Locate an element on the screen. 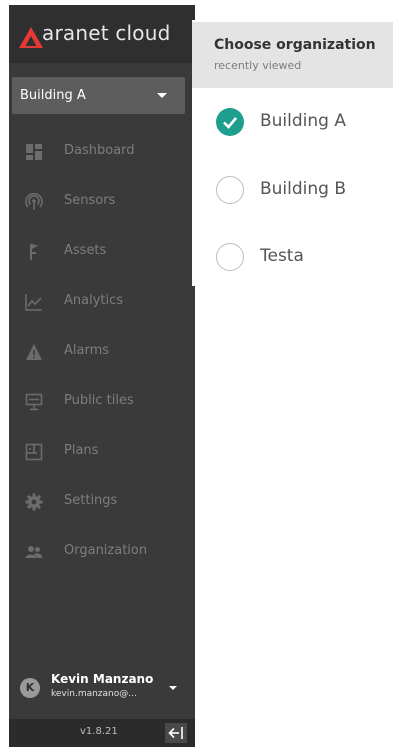  collapse-sidebar-button is located at coordinates (176, 733).